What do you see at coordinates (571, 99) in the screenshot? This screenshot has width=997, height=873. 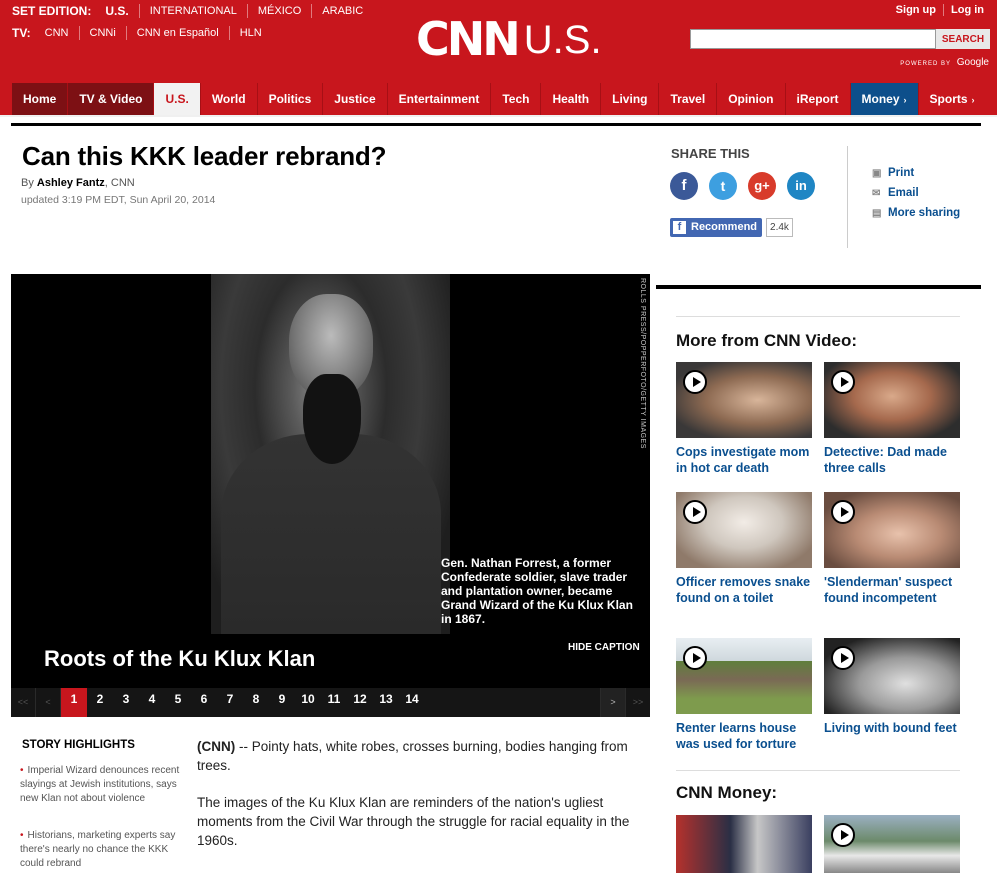 I see `nav-health: Health` at bounding box center [571, 99].